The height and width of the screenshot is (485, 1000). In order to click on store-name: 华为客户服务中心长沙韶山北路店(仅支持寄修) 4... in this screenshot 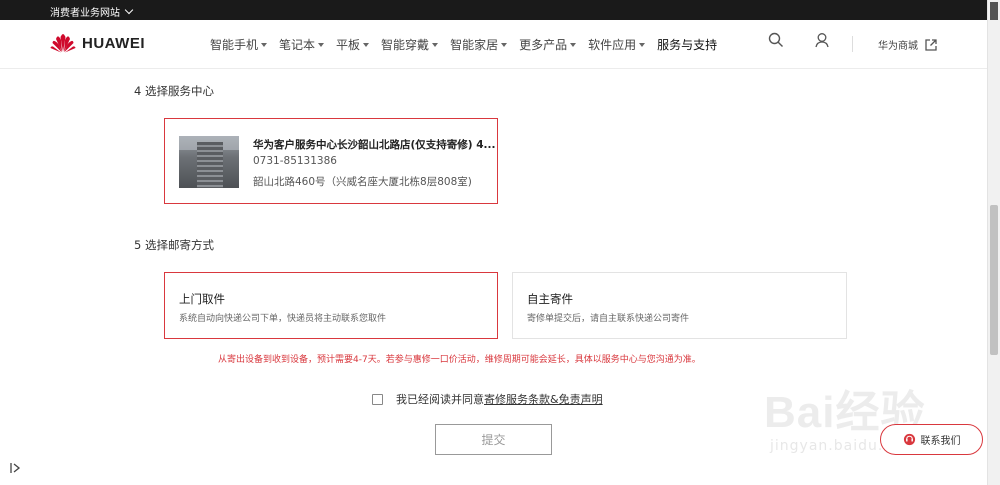, I will do `click(374, 145)`.